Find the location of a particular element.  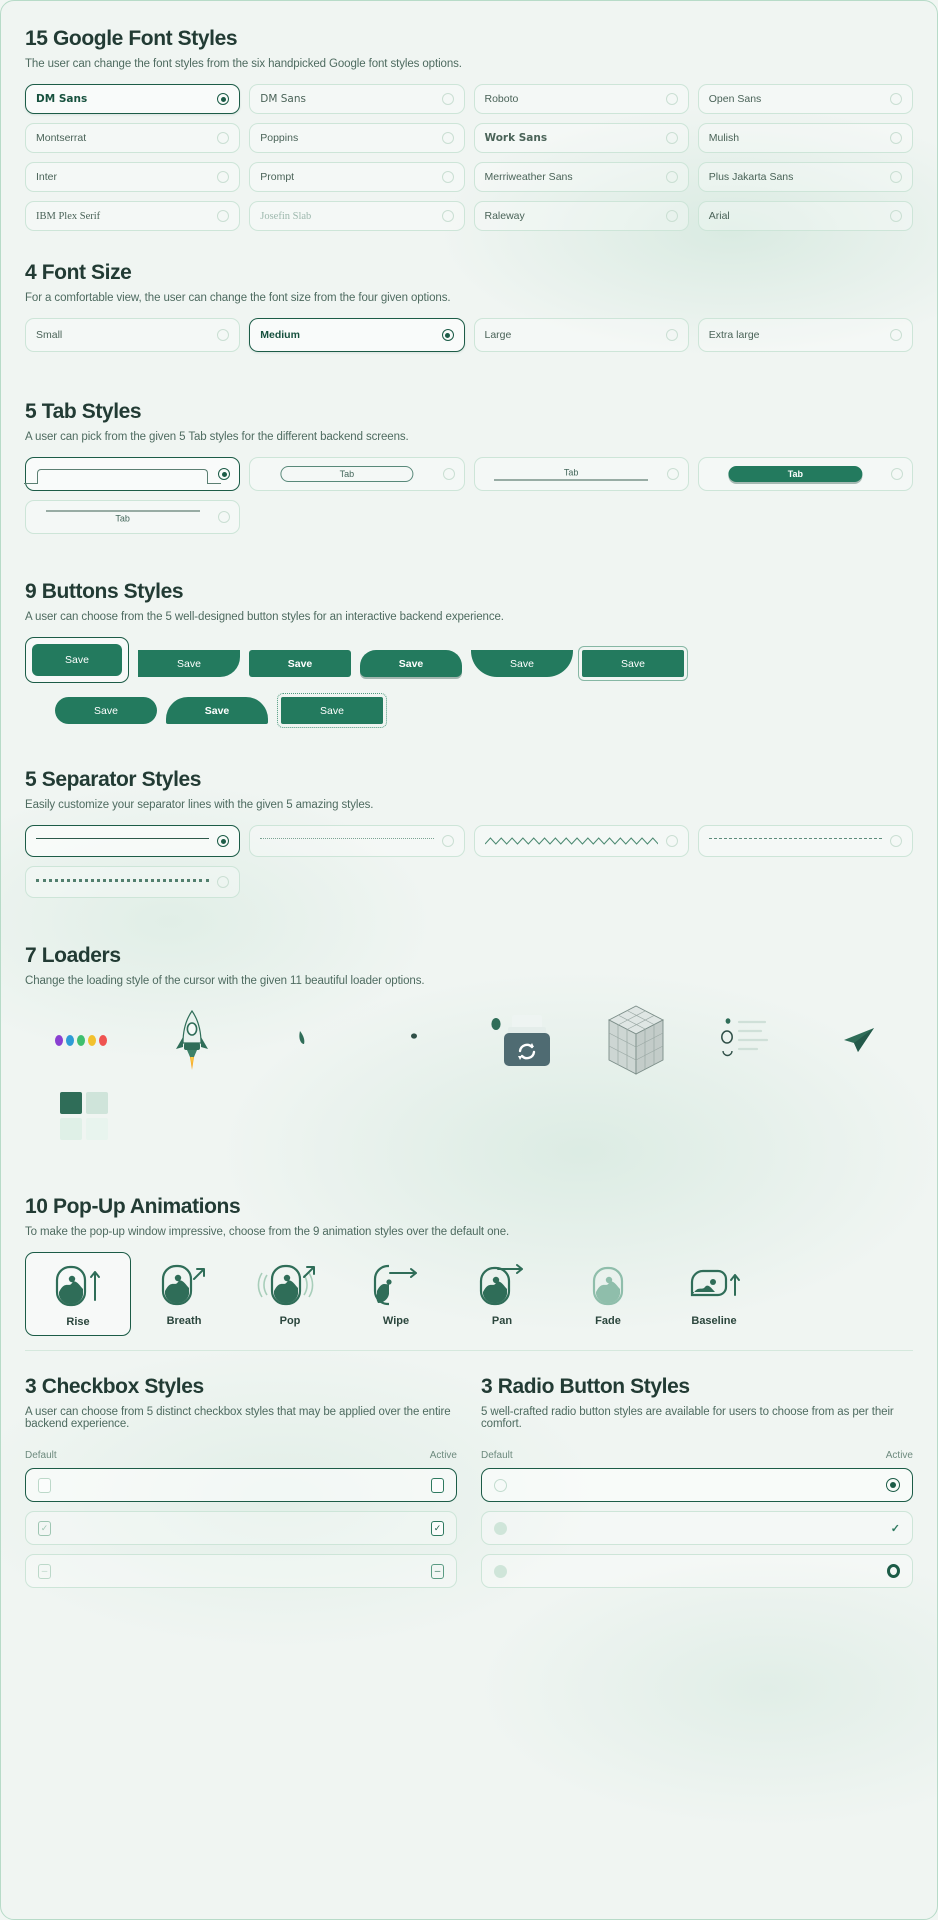

font-option-inter: Inter is located at coordinates (133, 177).